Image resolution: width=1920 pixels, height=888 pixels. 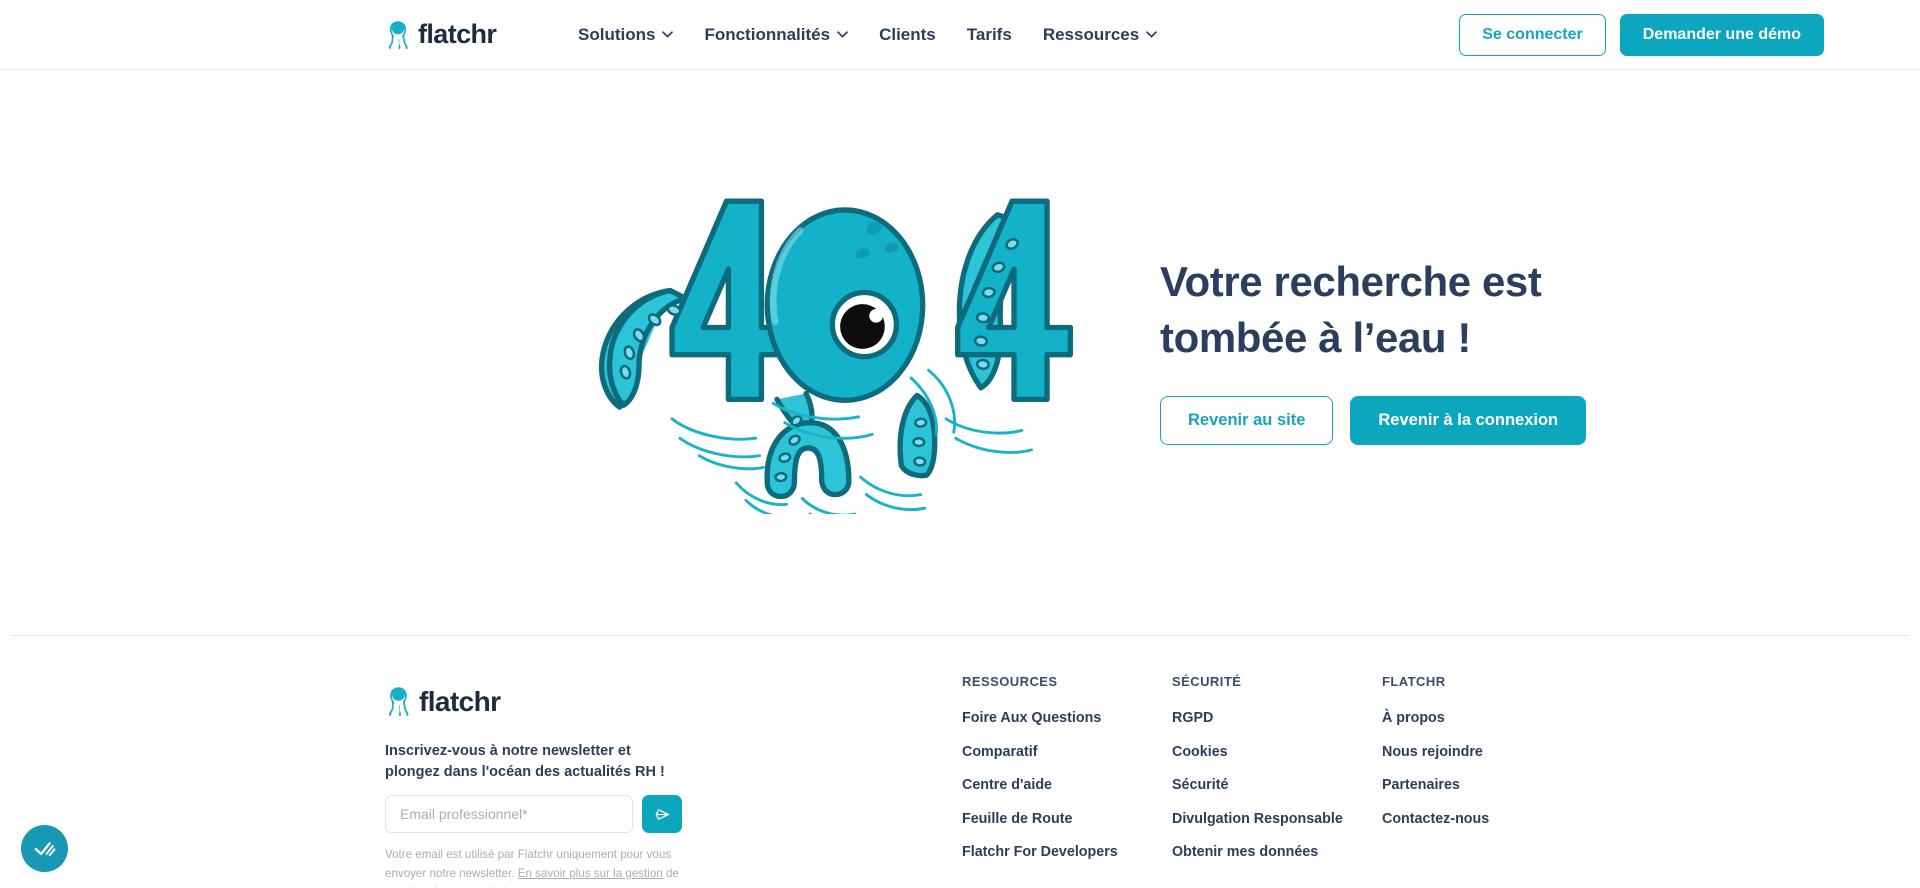 I want to click on footer-column-title: SÉCURITÉ, so click(x=1207, y=681).